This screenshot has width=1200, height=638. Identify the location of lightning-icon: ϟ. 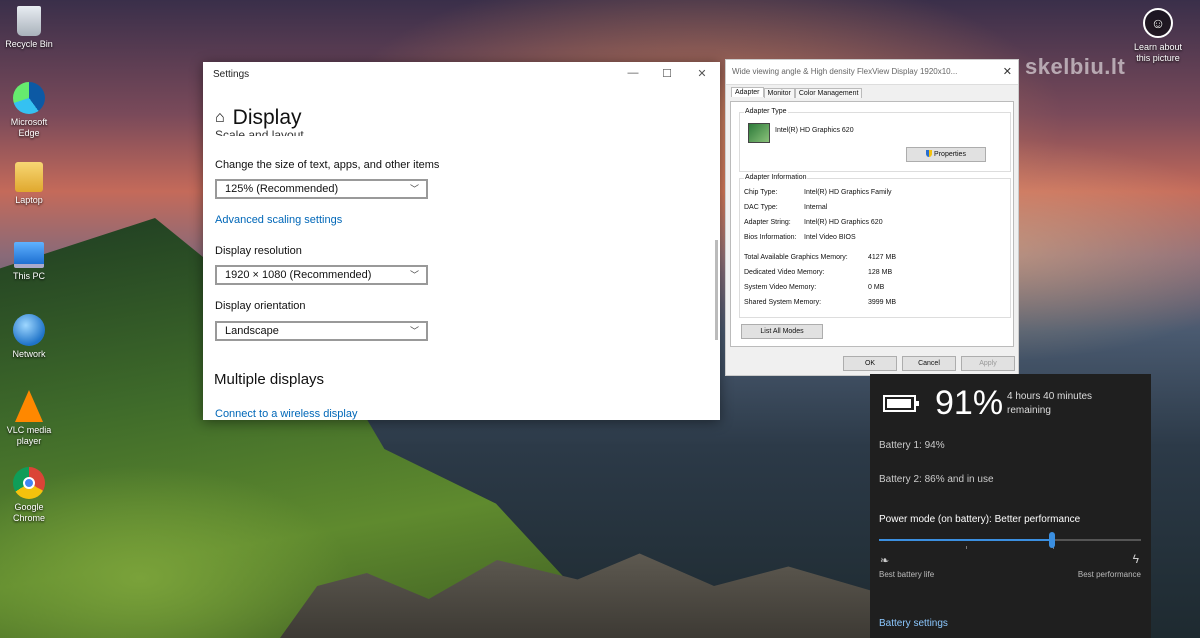
(1135, 559).